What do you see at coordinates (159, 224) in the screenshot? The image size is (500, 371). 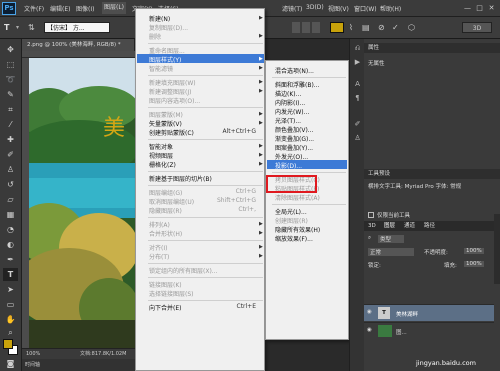 I see `layer-menu-item: 排列(A)` at bounding box center [159, 224].